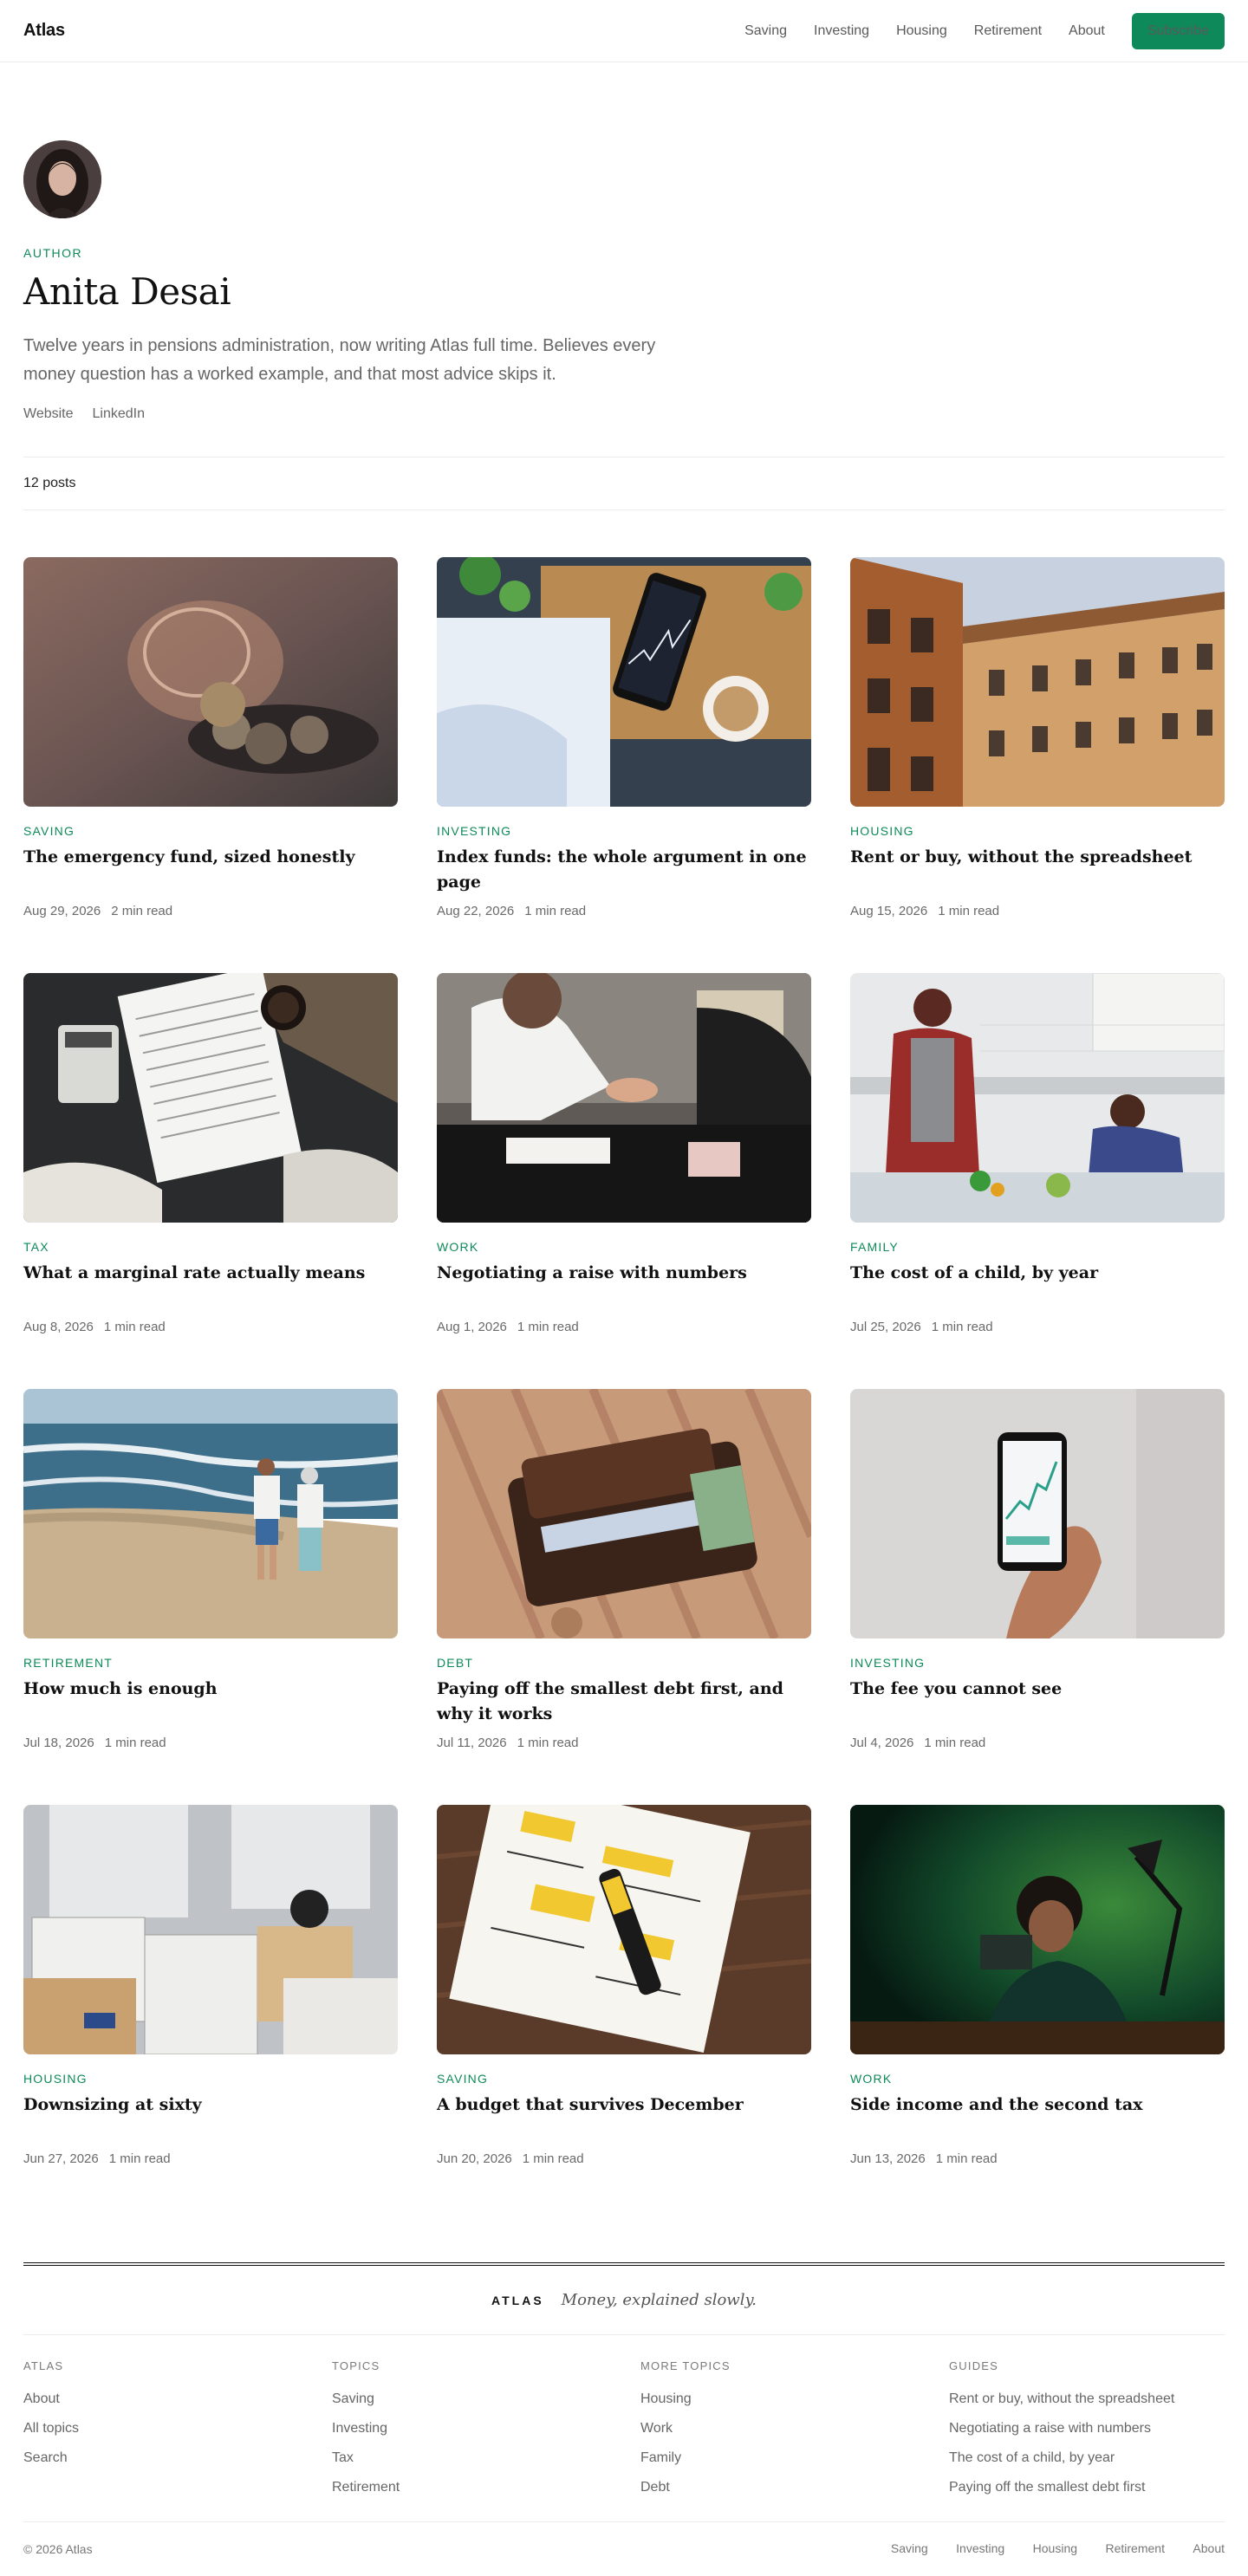 The height and width of the screenshot is (2576, 1248). I want to click on footer-guide-link: Paying off the smallest debt first, so click(1098, 2488).